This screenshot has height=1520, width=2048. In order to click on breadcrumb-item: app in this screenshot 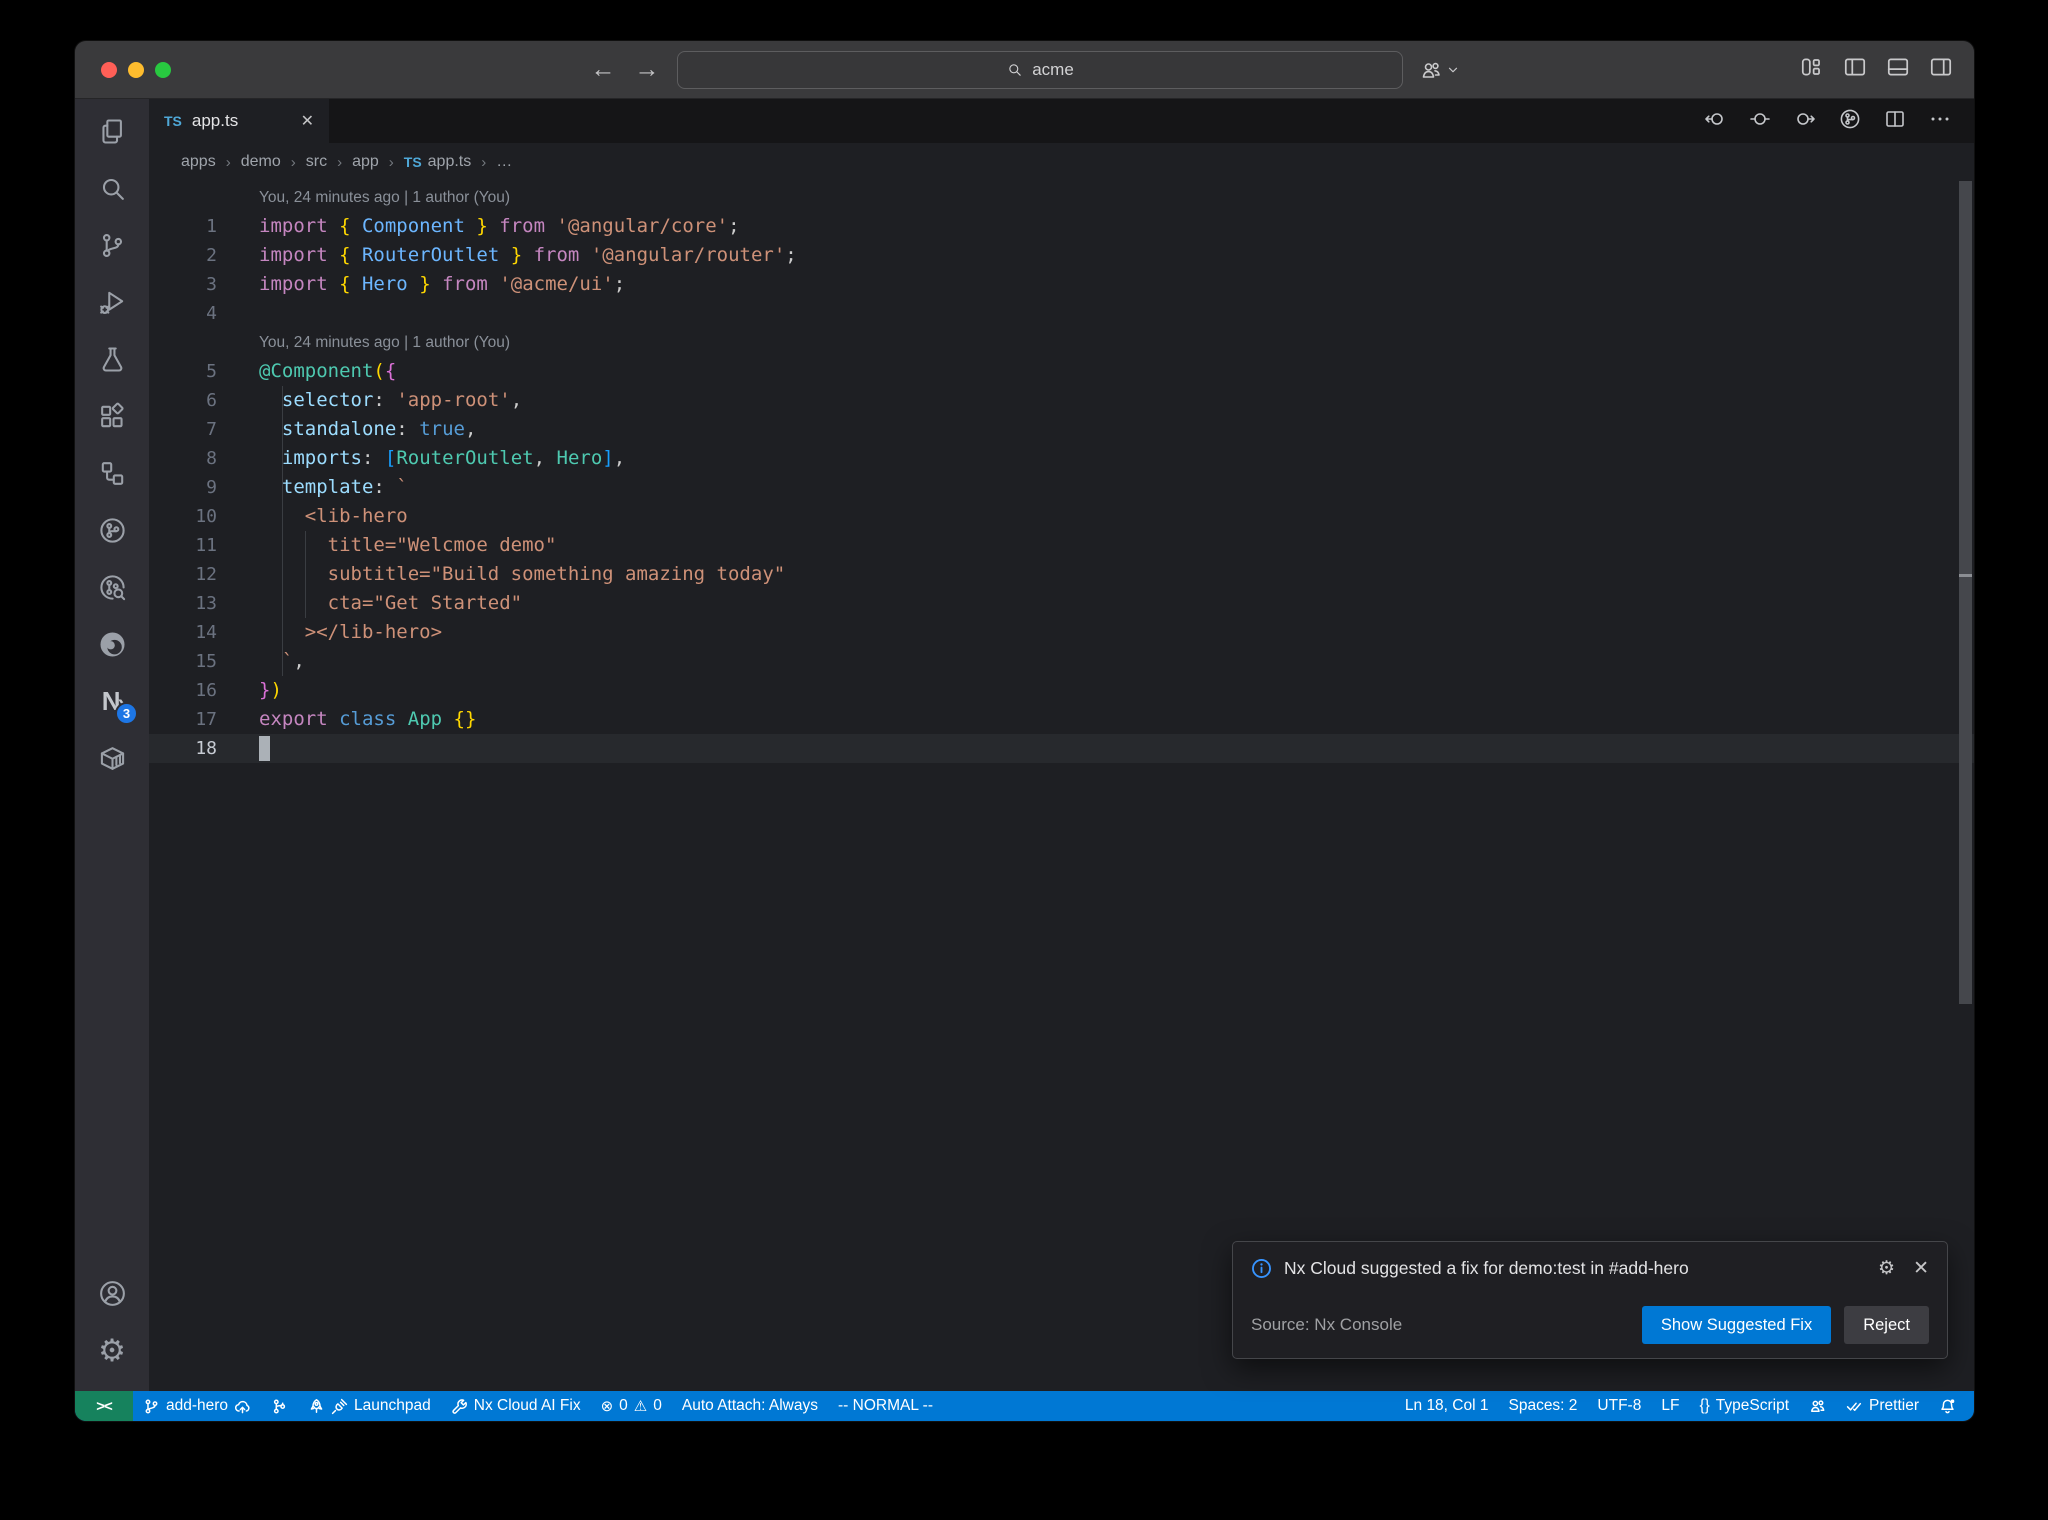, I will do `click(365, 162)`.